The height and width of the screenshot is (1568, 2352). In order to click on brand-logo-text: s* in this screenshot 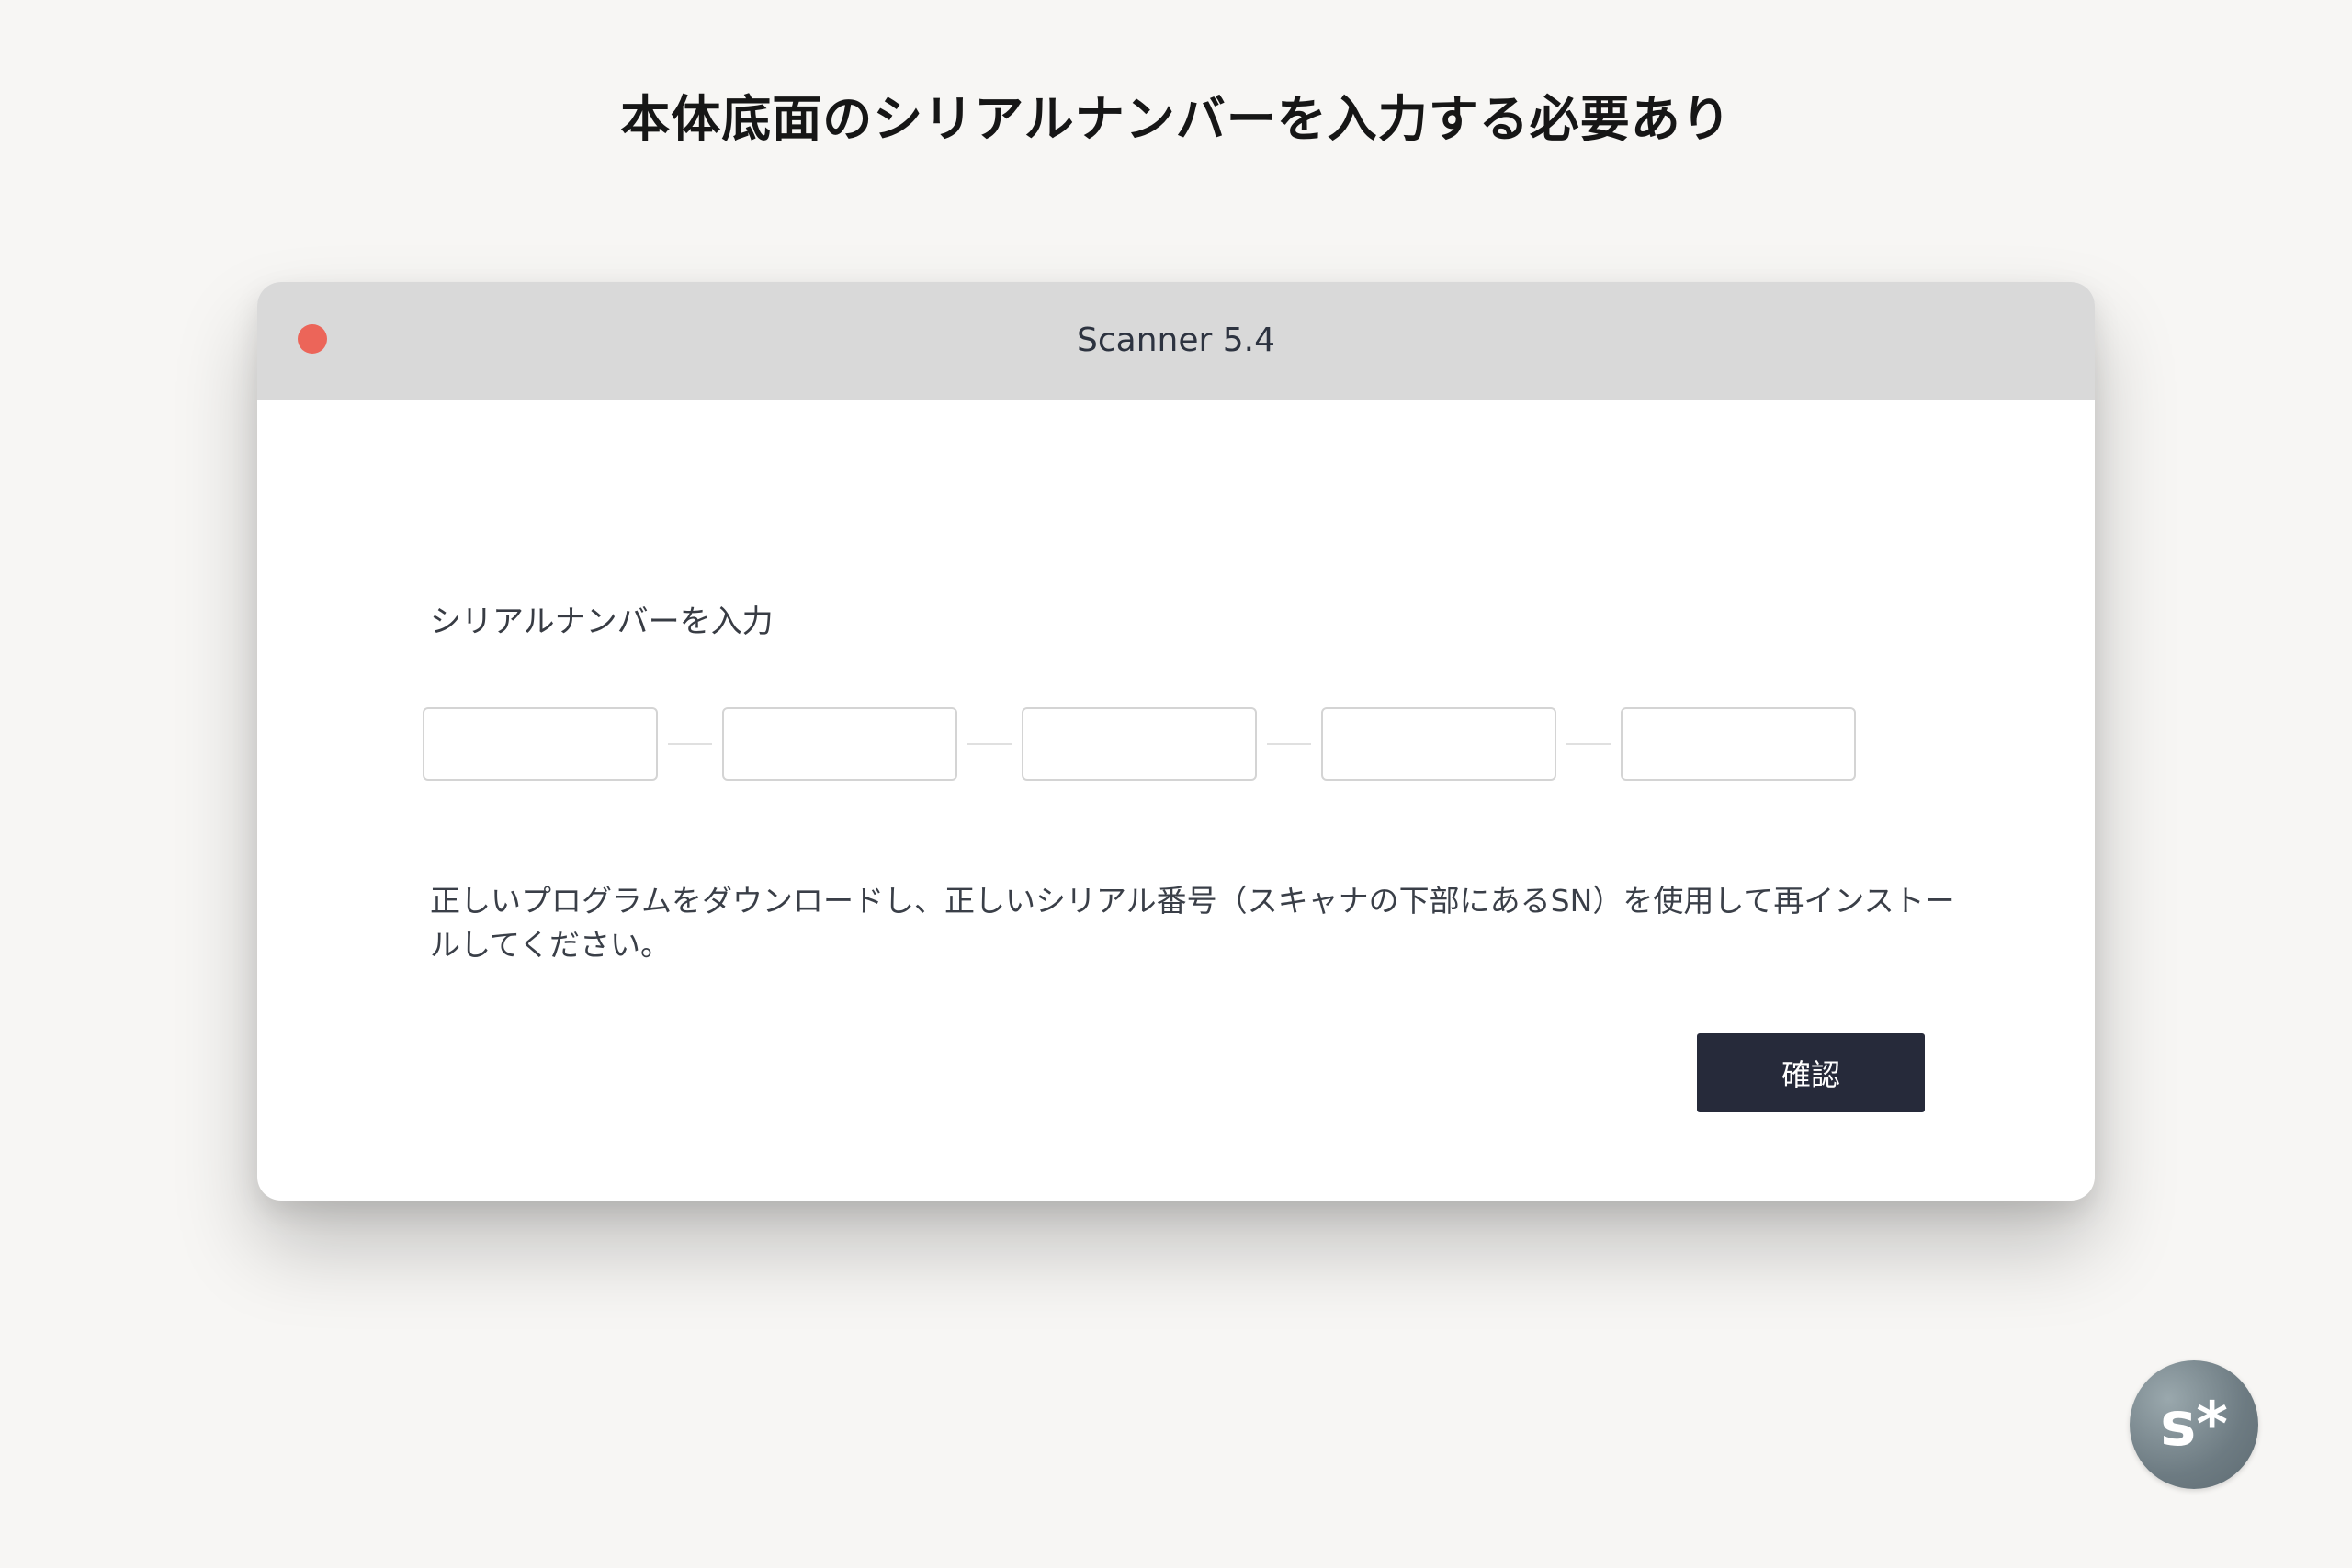, I will do `click(2194, 1424)`.